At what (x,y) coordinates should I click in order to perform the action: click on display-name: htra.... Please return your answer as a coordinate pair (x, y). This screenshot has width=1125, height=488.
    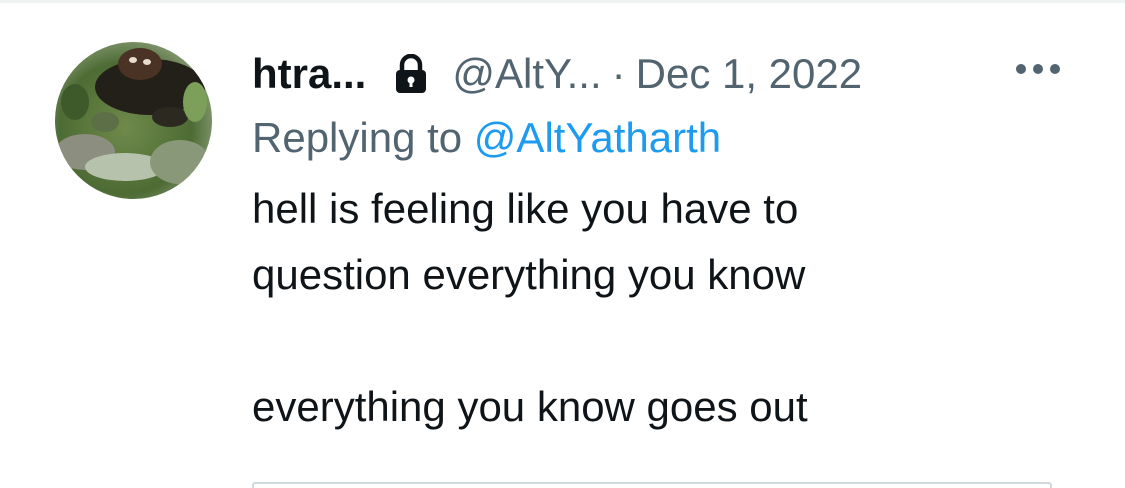
    Looking at the image, I should click on (309, 74).